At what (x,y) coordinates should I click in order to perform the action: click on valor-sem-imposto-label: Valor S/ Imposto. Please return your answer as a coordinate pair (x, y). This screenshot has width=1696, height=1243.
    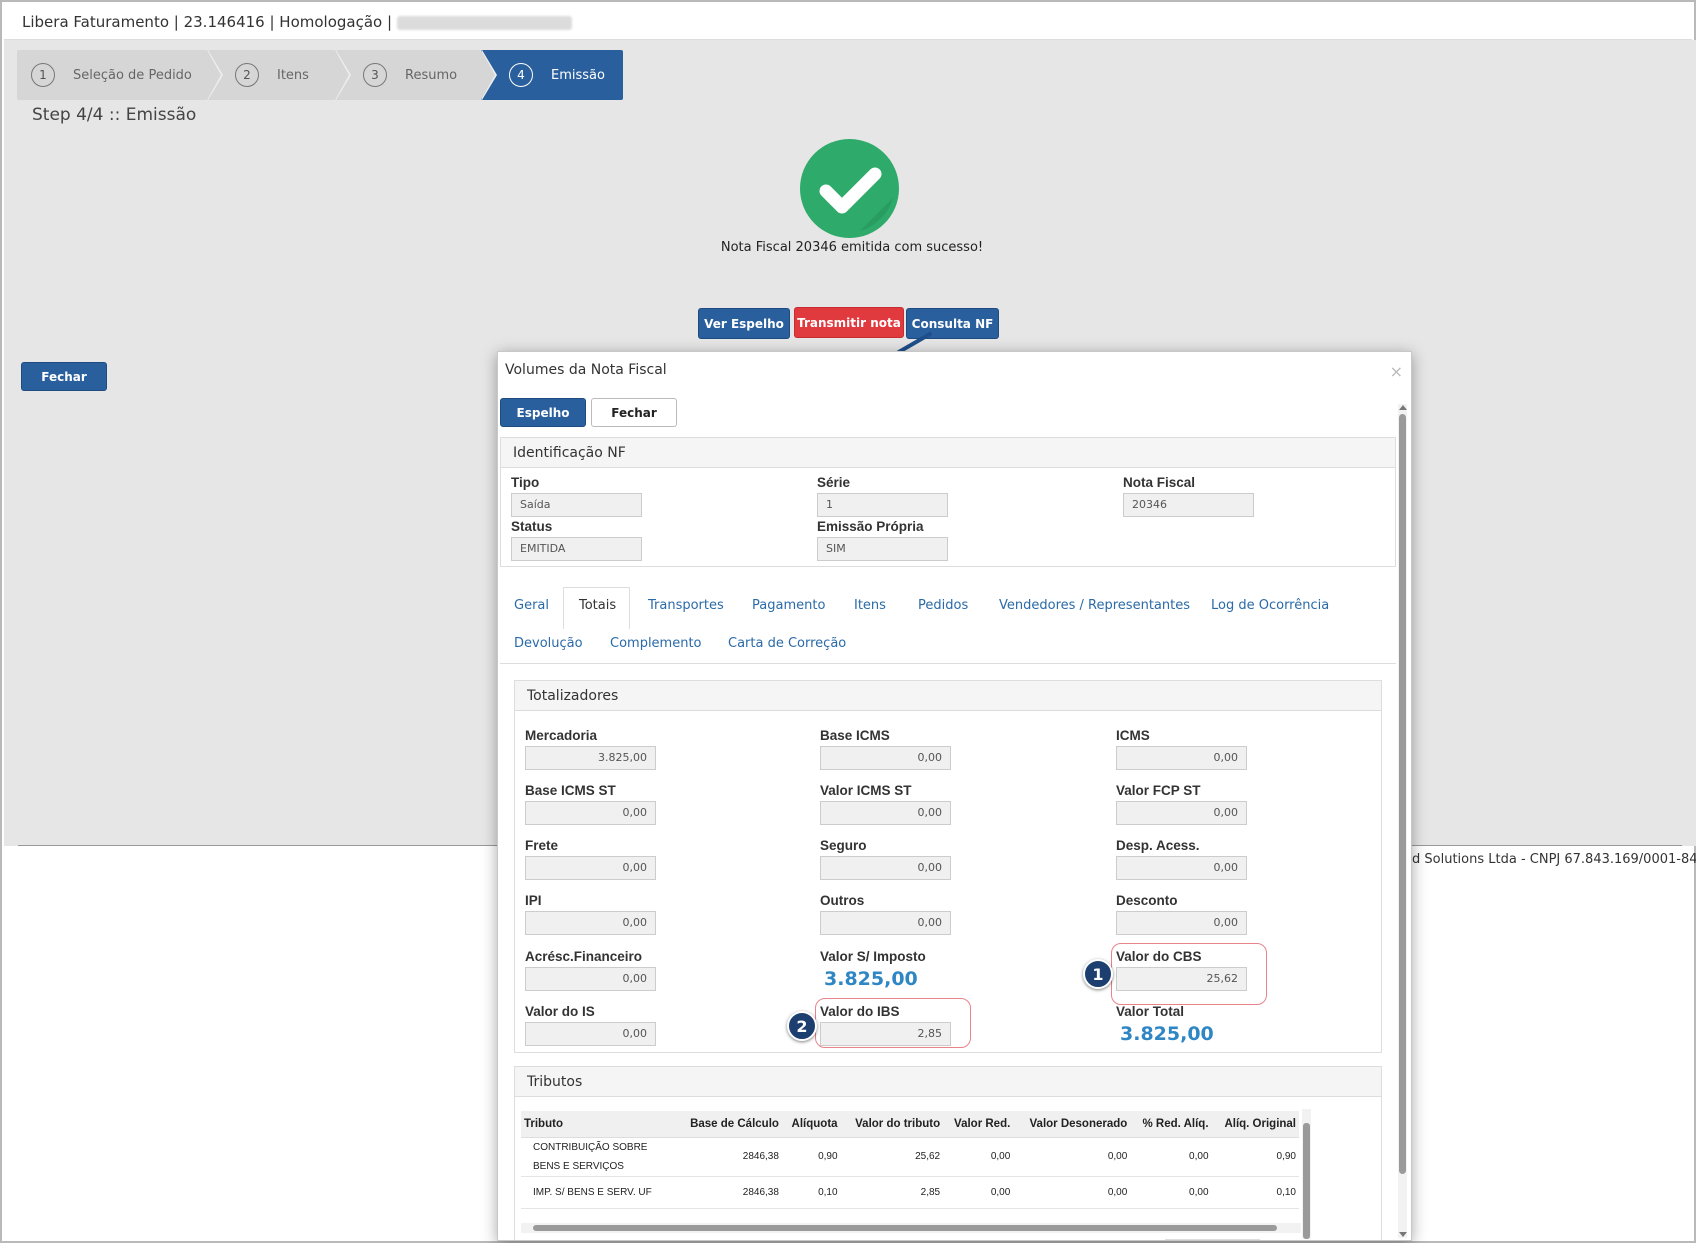
    Looking at the image, I should click on (873, 956).